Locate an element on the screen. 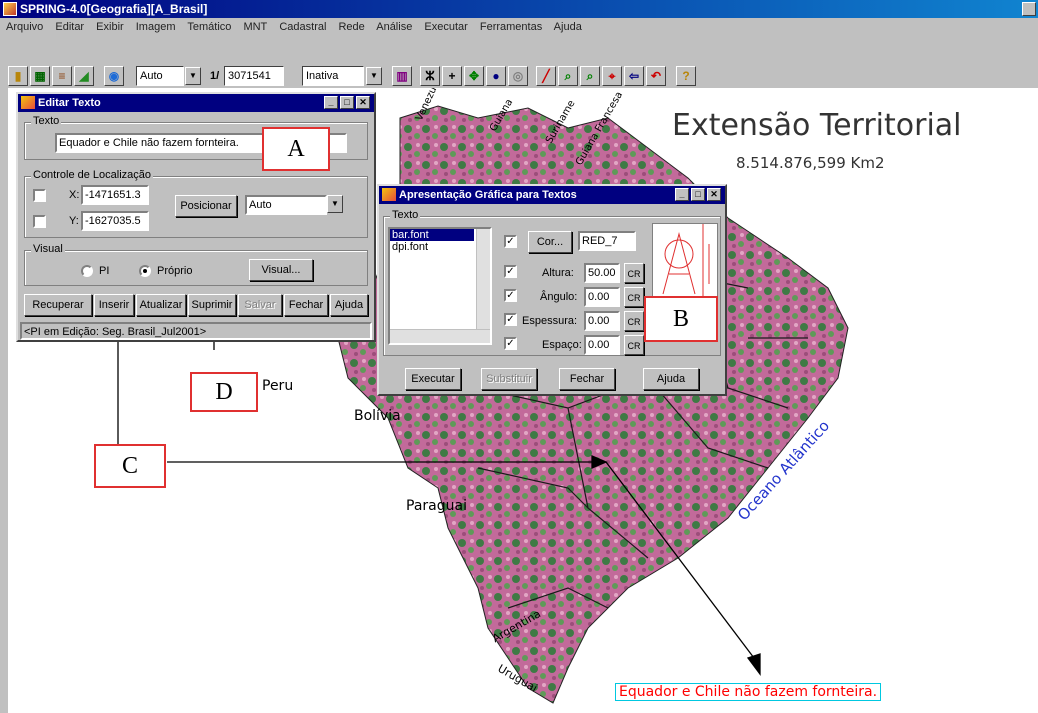 Image resolution: width=1038 pixels, height=713 pixels. espaco-checkbox: ✓ is located at coordinates (510, 343).